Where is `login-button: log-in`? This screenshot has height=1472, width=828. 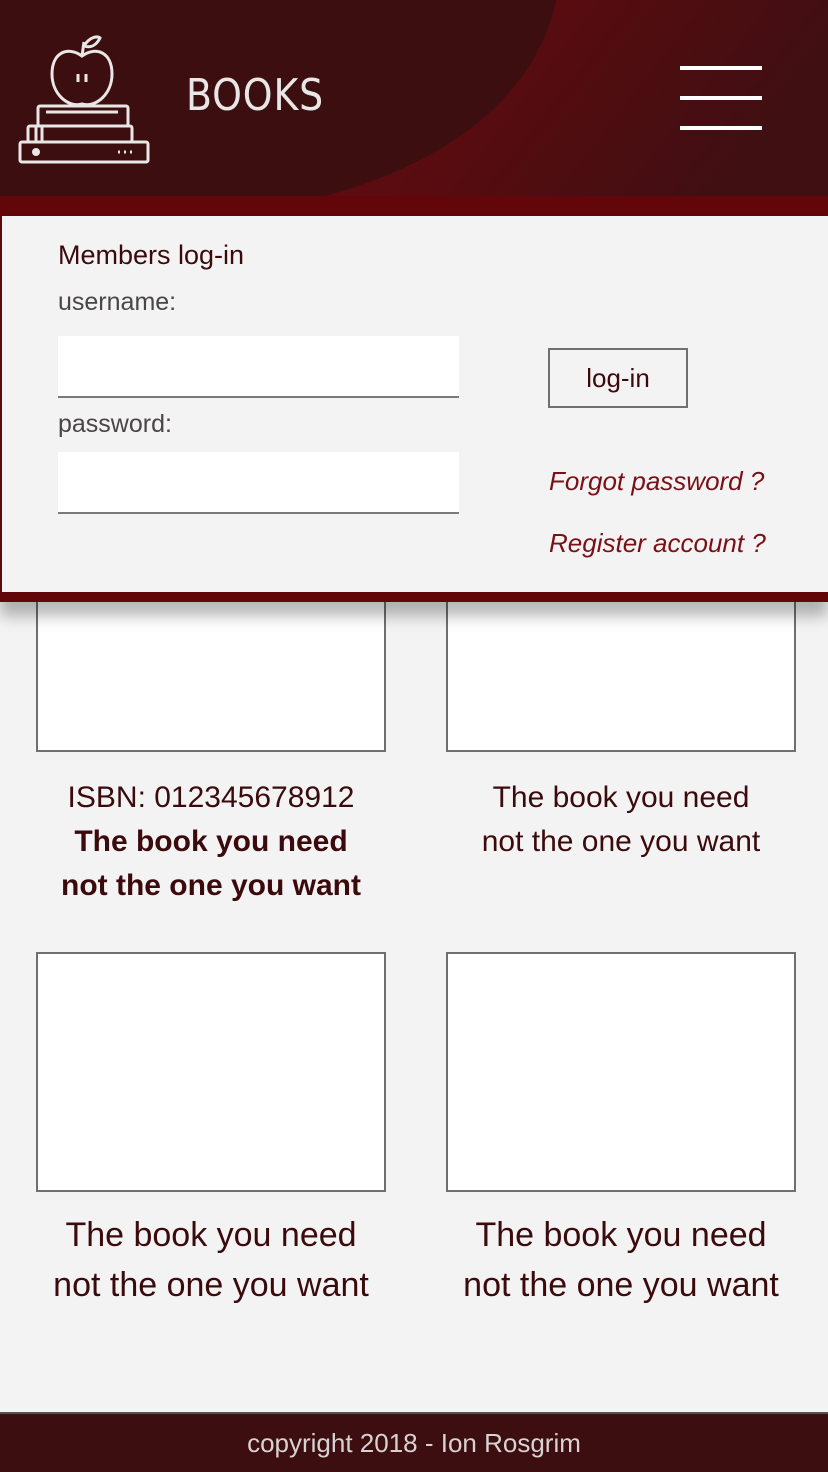 login-button: log-in is located at coordinates (618, 378).